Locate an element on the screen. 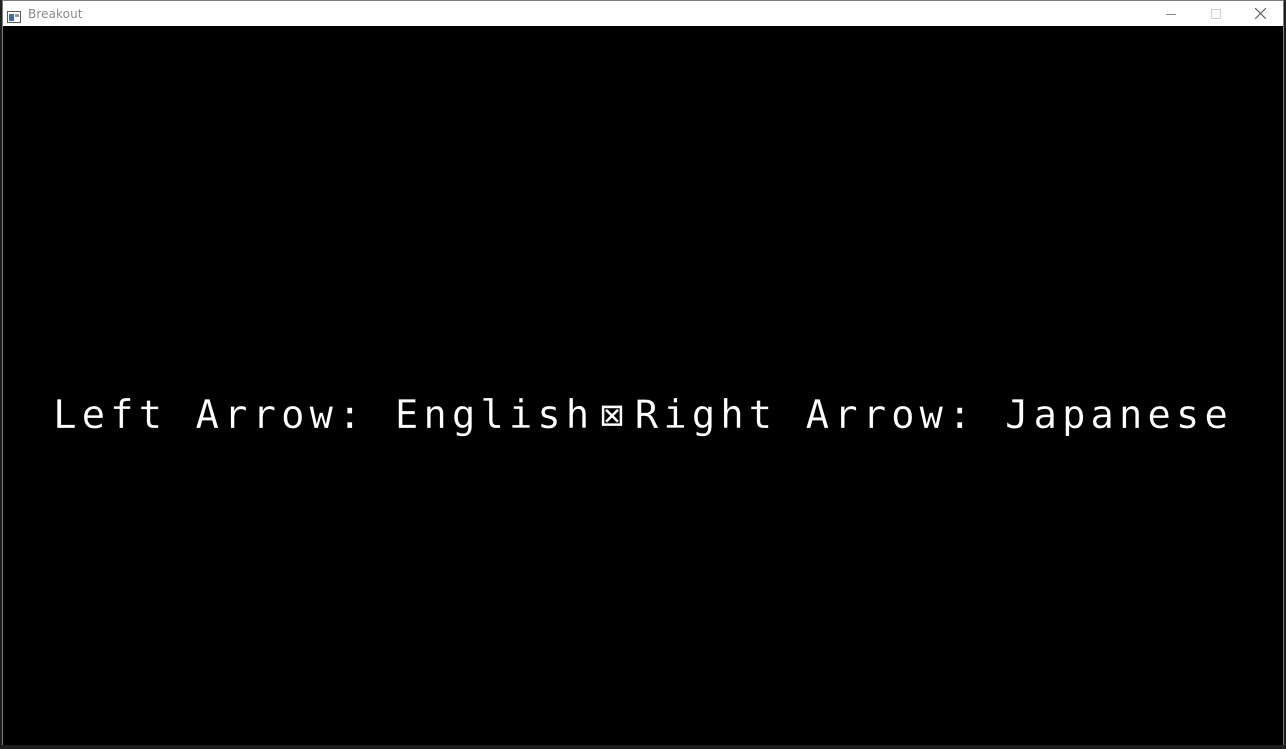 This screenshot has height=749, width=1286. window-title: Breakout is located at coordinates (55, 13).